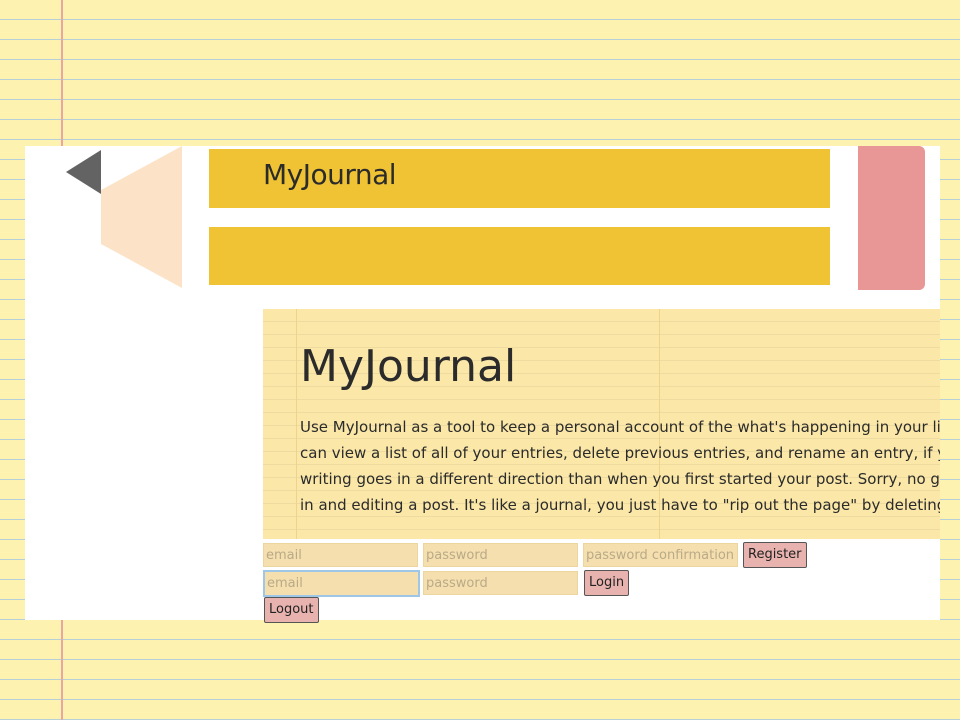 This screenshot has width=960, height=720. Describe the element at coordinates (775, 555) in the screenshot. I see `register-button: Register` at that location.